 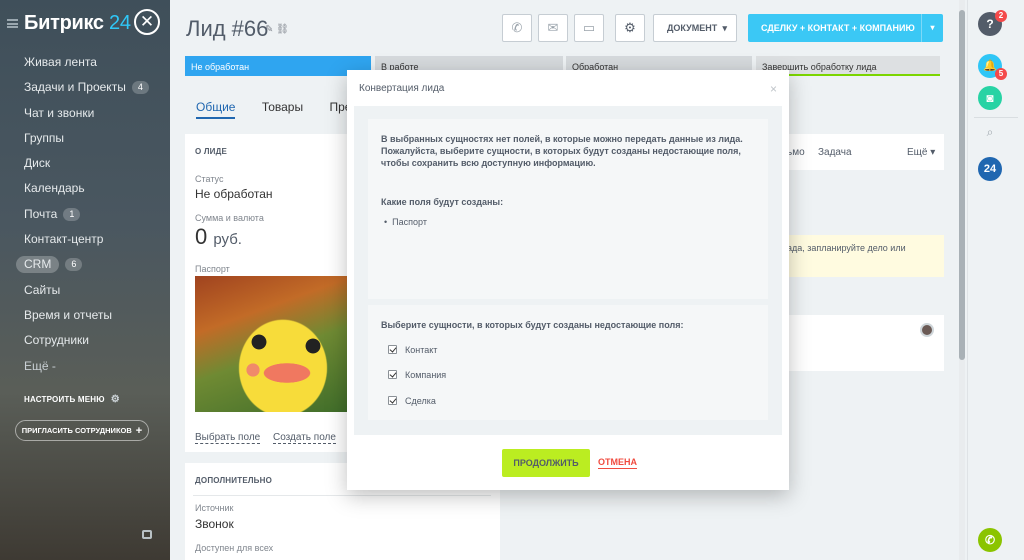 I want to click on chat-icon: ▭, so click(x=589, y=27).